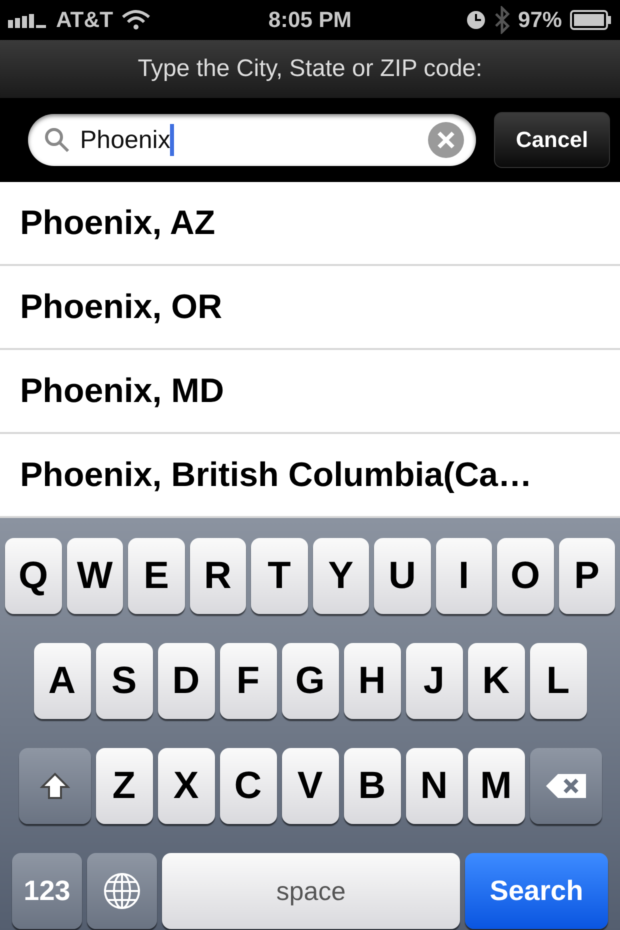 This screenshot has width=620, height=930. What do you see at coordinates (186, 681) in the screenshot?
I see `letter-key: D` at bounding box center [186, 681].